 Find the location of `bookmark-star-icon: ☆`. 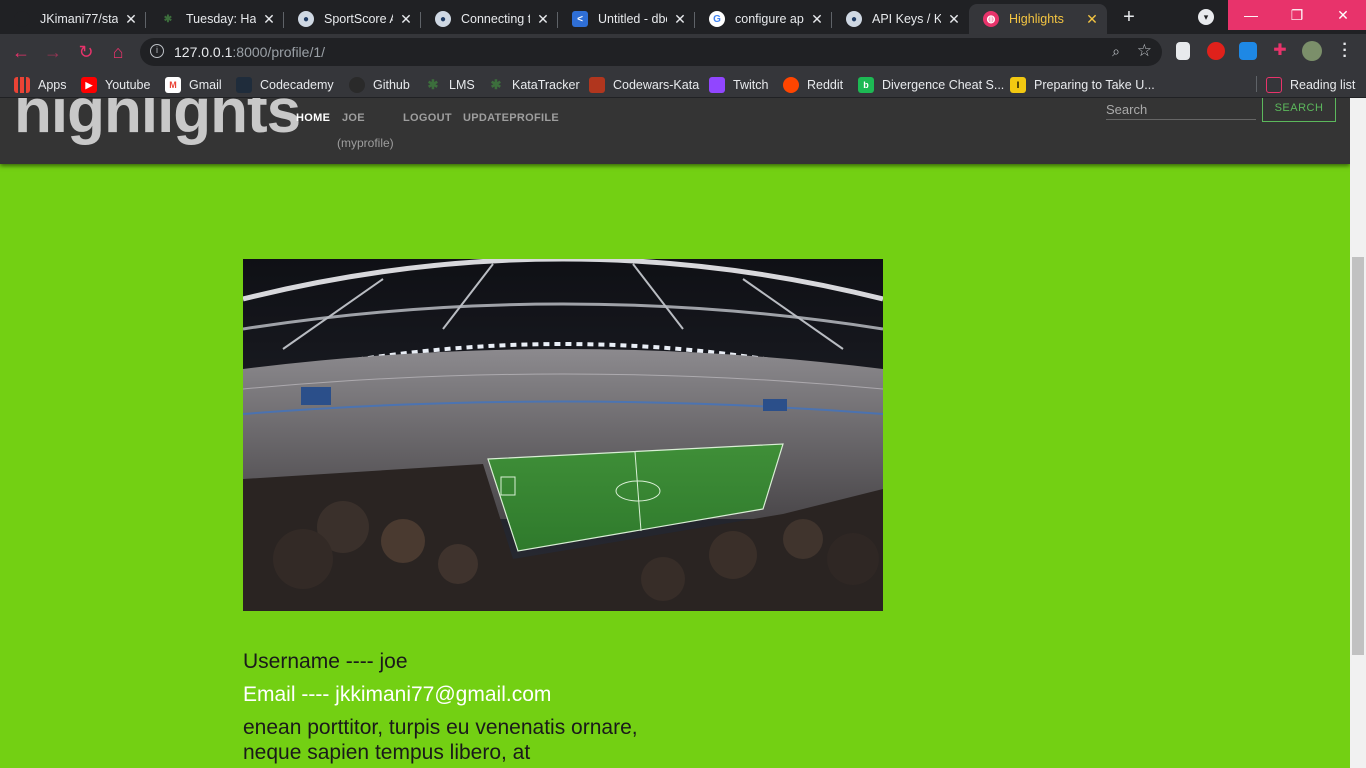

bookmark-star-icon: ☆ is located at coordinates (1144, 51).